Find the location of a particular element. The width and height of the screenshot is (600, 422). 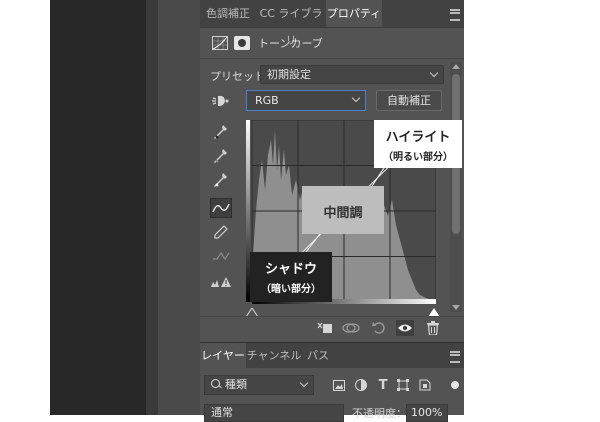

highlight-callout: ハイライト （明るい部分） is located at coordinates (418, 144).